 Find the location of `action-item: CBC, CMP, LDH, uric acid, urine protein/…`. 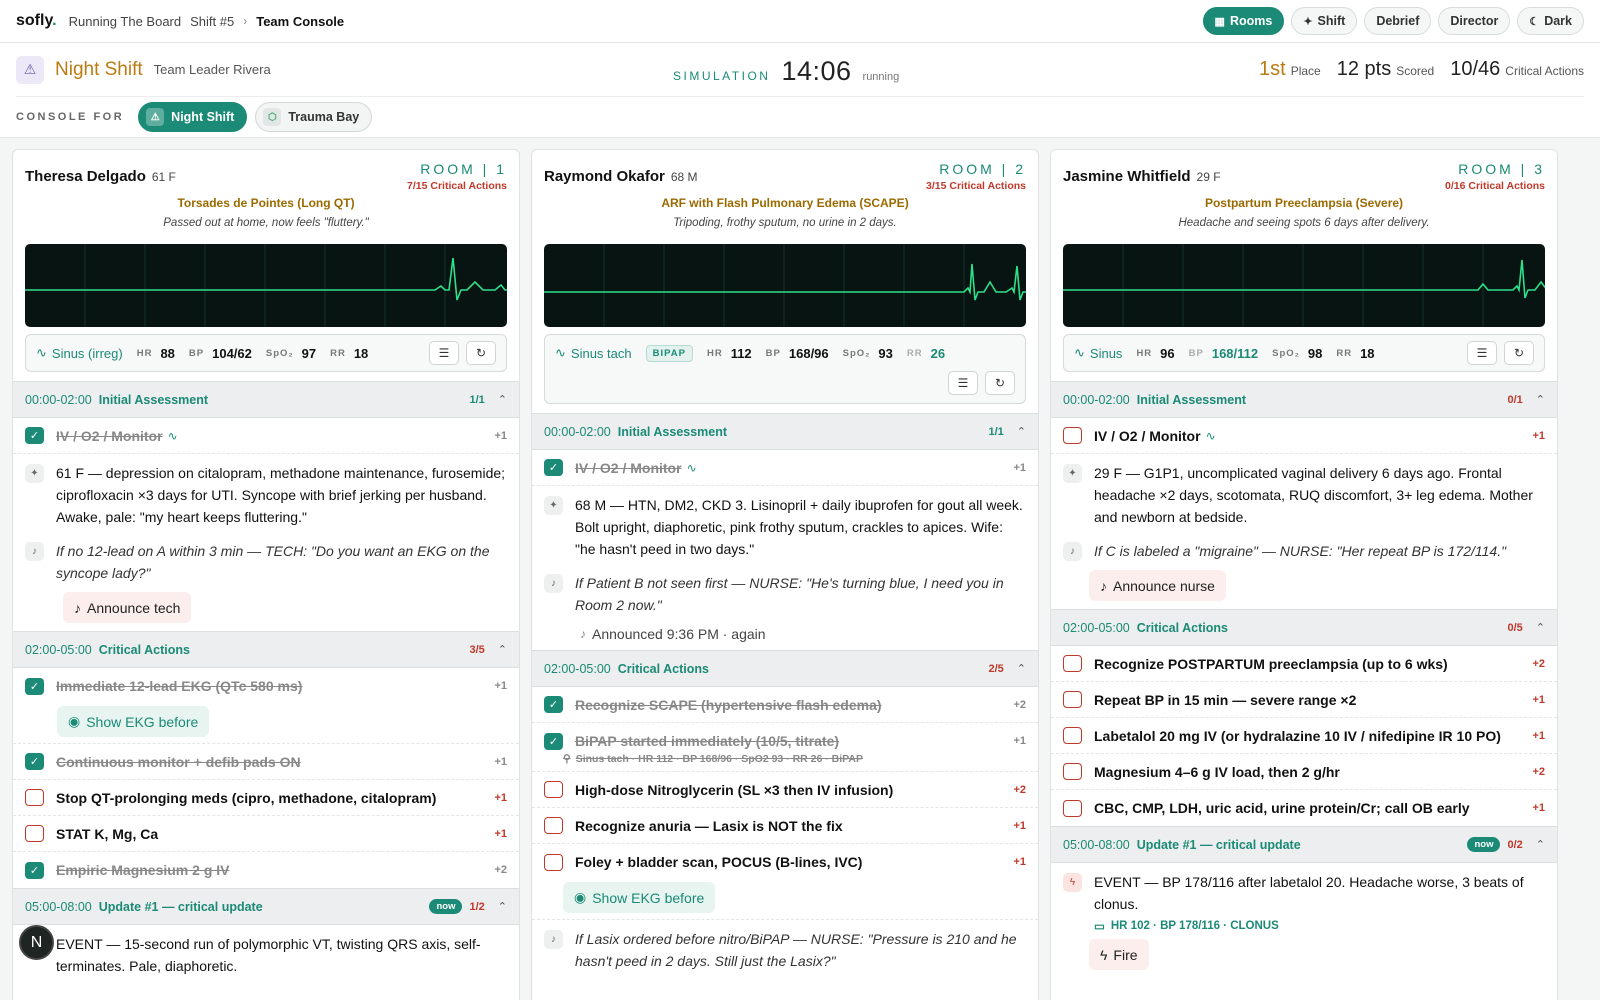

action-item: CBC, CMP, LDH, uric acid, urine protein/… is located at coordinates (1304, 808).